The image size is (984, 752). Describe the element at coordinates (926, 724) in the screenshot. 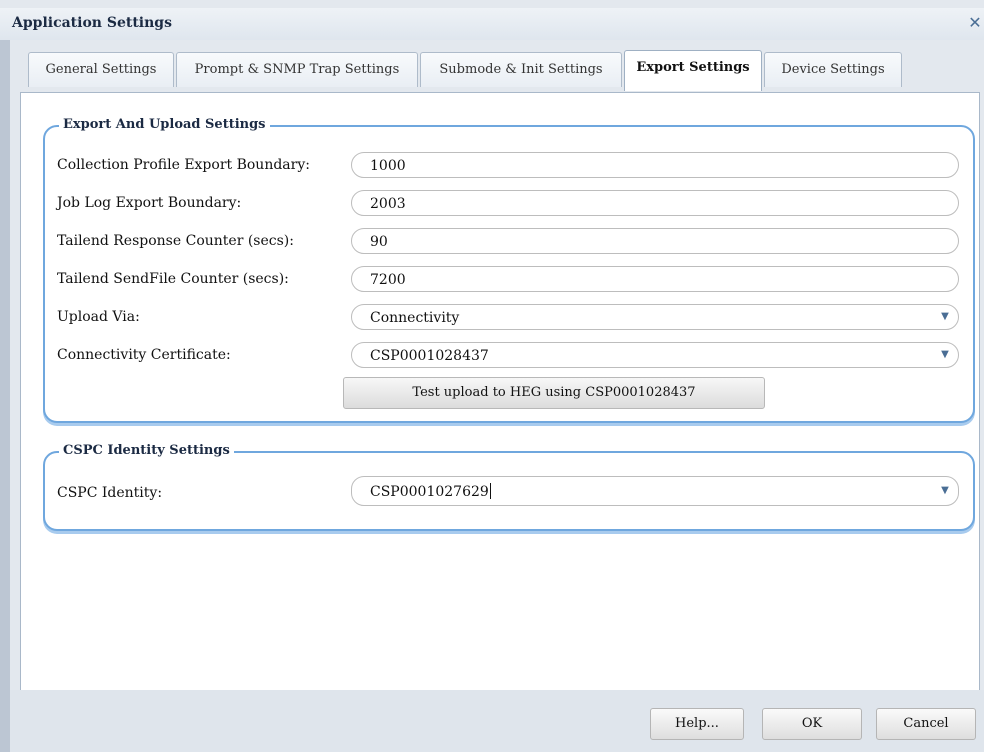

I see `cancel-button: Cancel` at that location.